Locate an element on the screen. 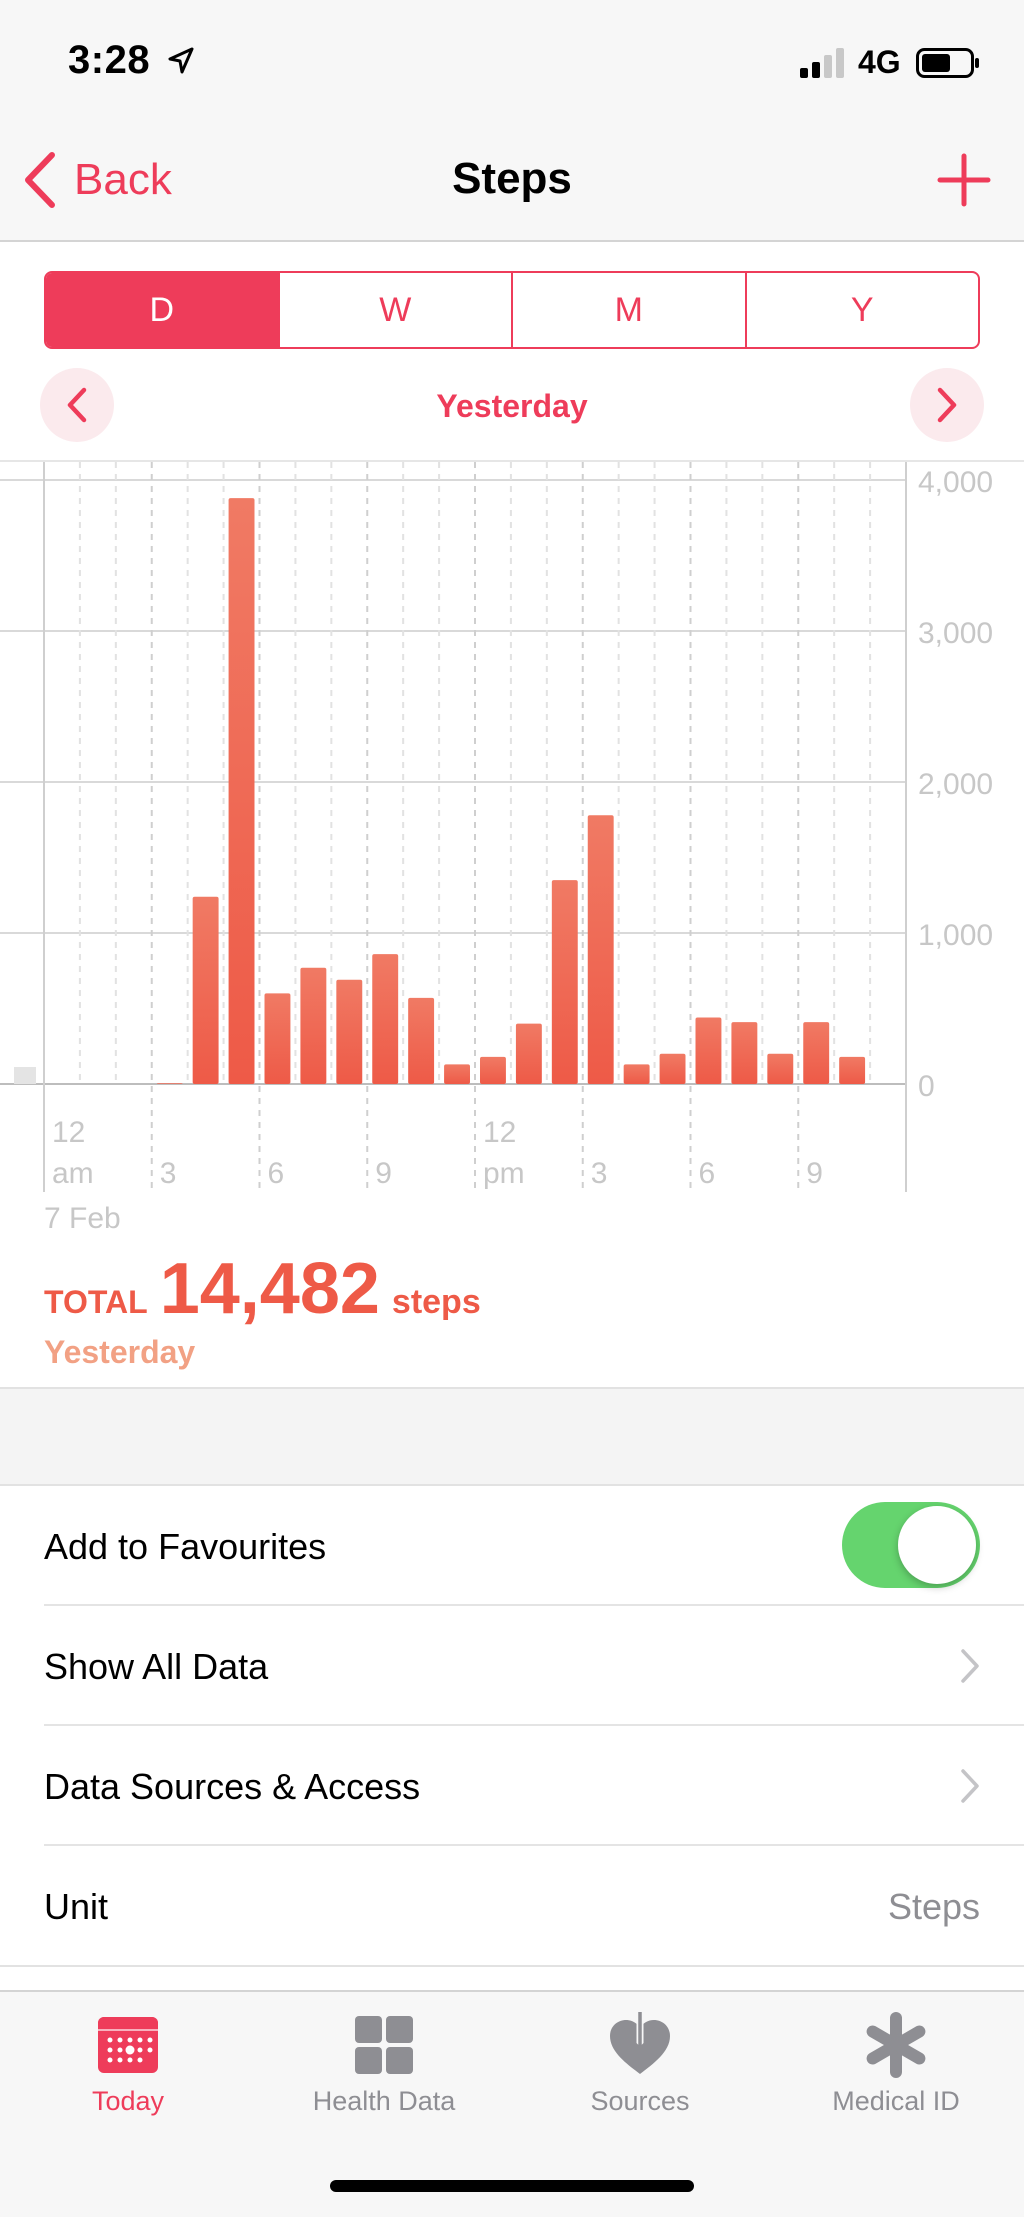 The image size is (1024, 2217). home-indicator is located at coordinates (512, 2186).